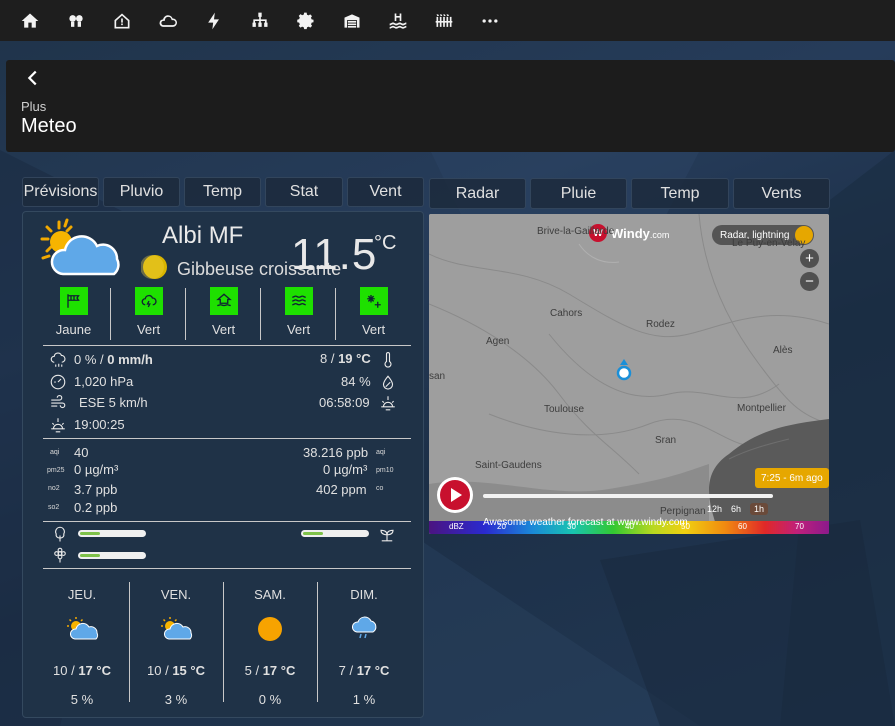 The image size is (895, 726). What do you see at coordinates (60, 555) in the screenshot?
I see `flower-icon` at bounding box center [60, 555].